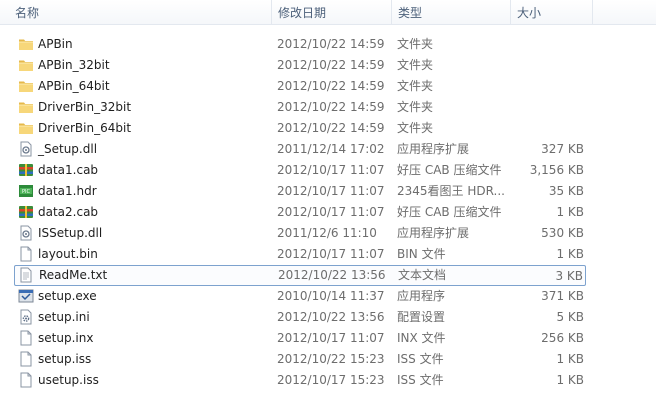  I want to click on column-header-size: 大小, so click(552, 12).